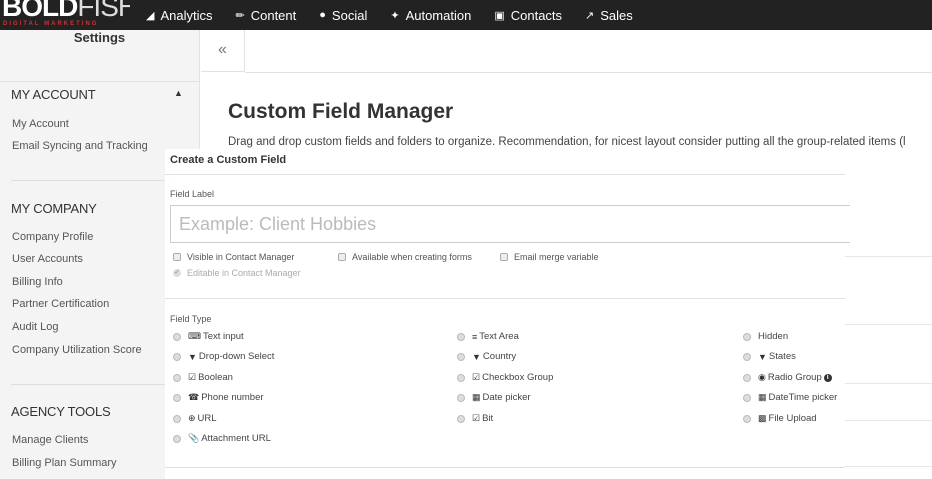 The width and height of the screenshot is (932, 479). Describe the element at coordinates (35, 327) in the screenshot. I see `sidebar-item-audit-log: Audit Log` at that location.